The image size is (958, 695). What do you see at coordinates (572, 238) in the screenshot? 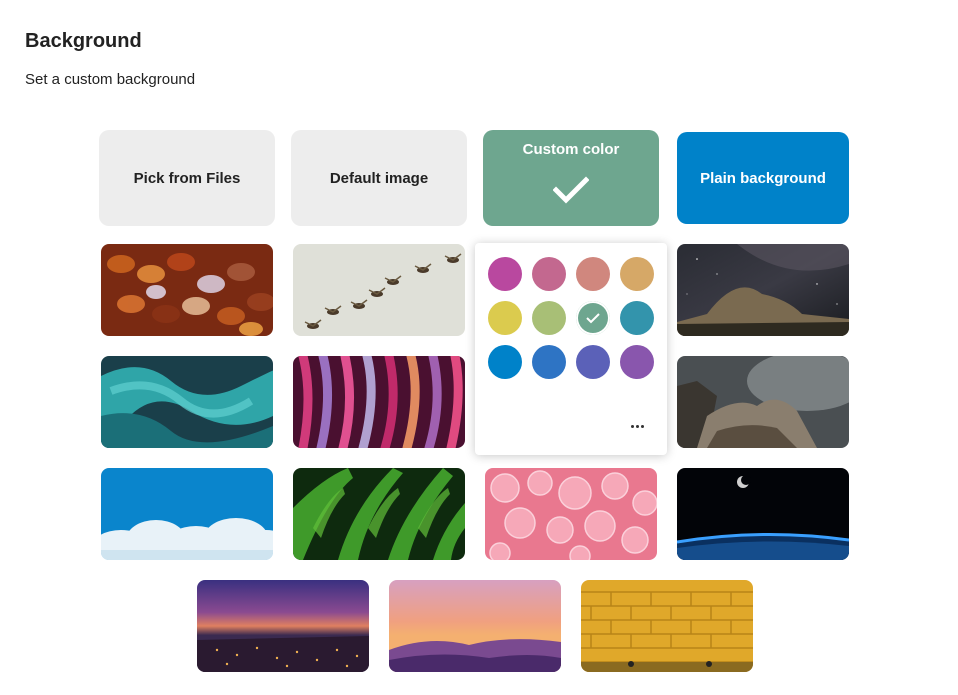
I see `popover-arrow` at bounding box center [572, 238].